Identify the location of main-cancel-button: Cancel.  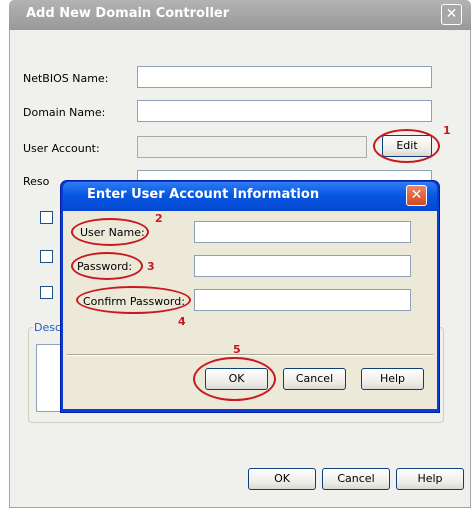
(356, 479).